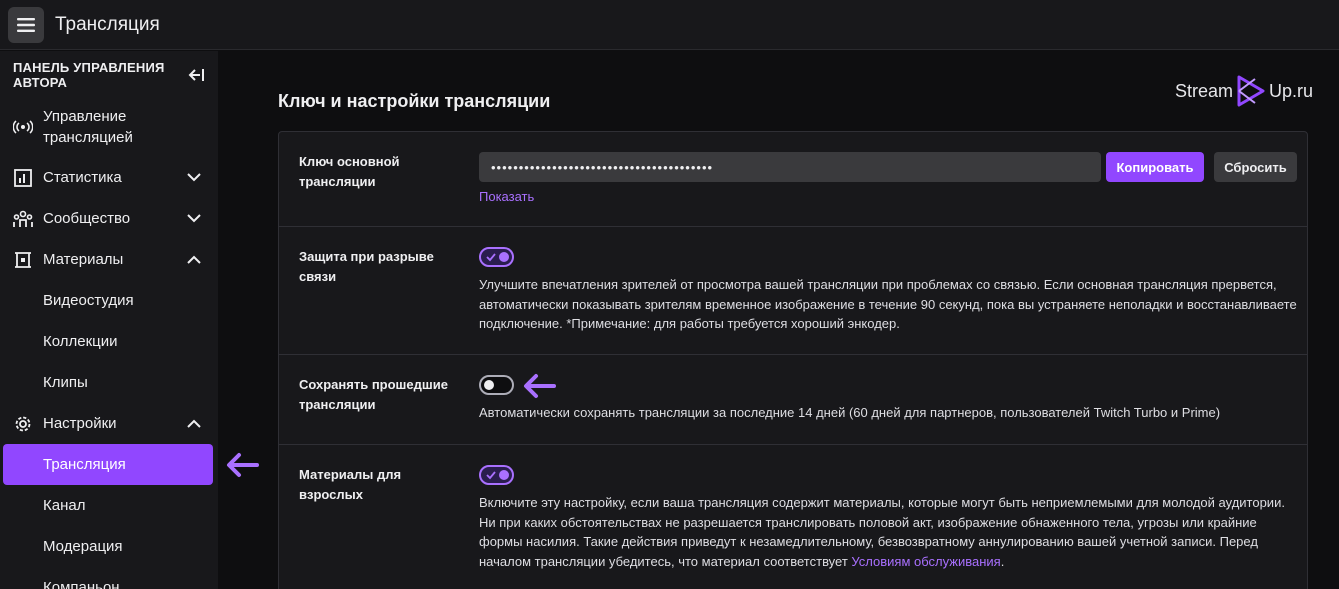 This screenshot has height=589, width=1339. I want to click on stats-icon, so click(23, 178).